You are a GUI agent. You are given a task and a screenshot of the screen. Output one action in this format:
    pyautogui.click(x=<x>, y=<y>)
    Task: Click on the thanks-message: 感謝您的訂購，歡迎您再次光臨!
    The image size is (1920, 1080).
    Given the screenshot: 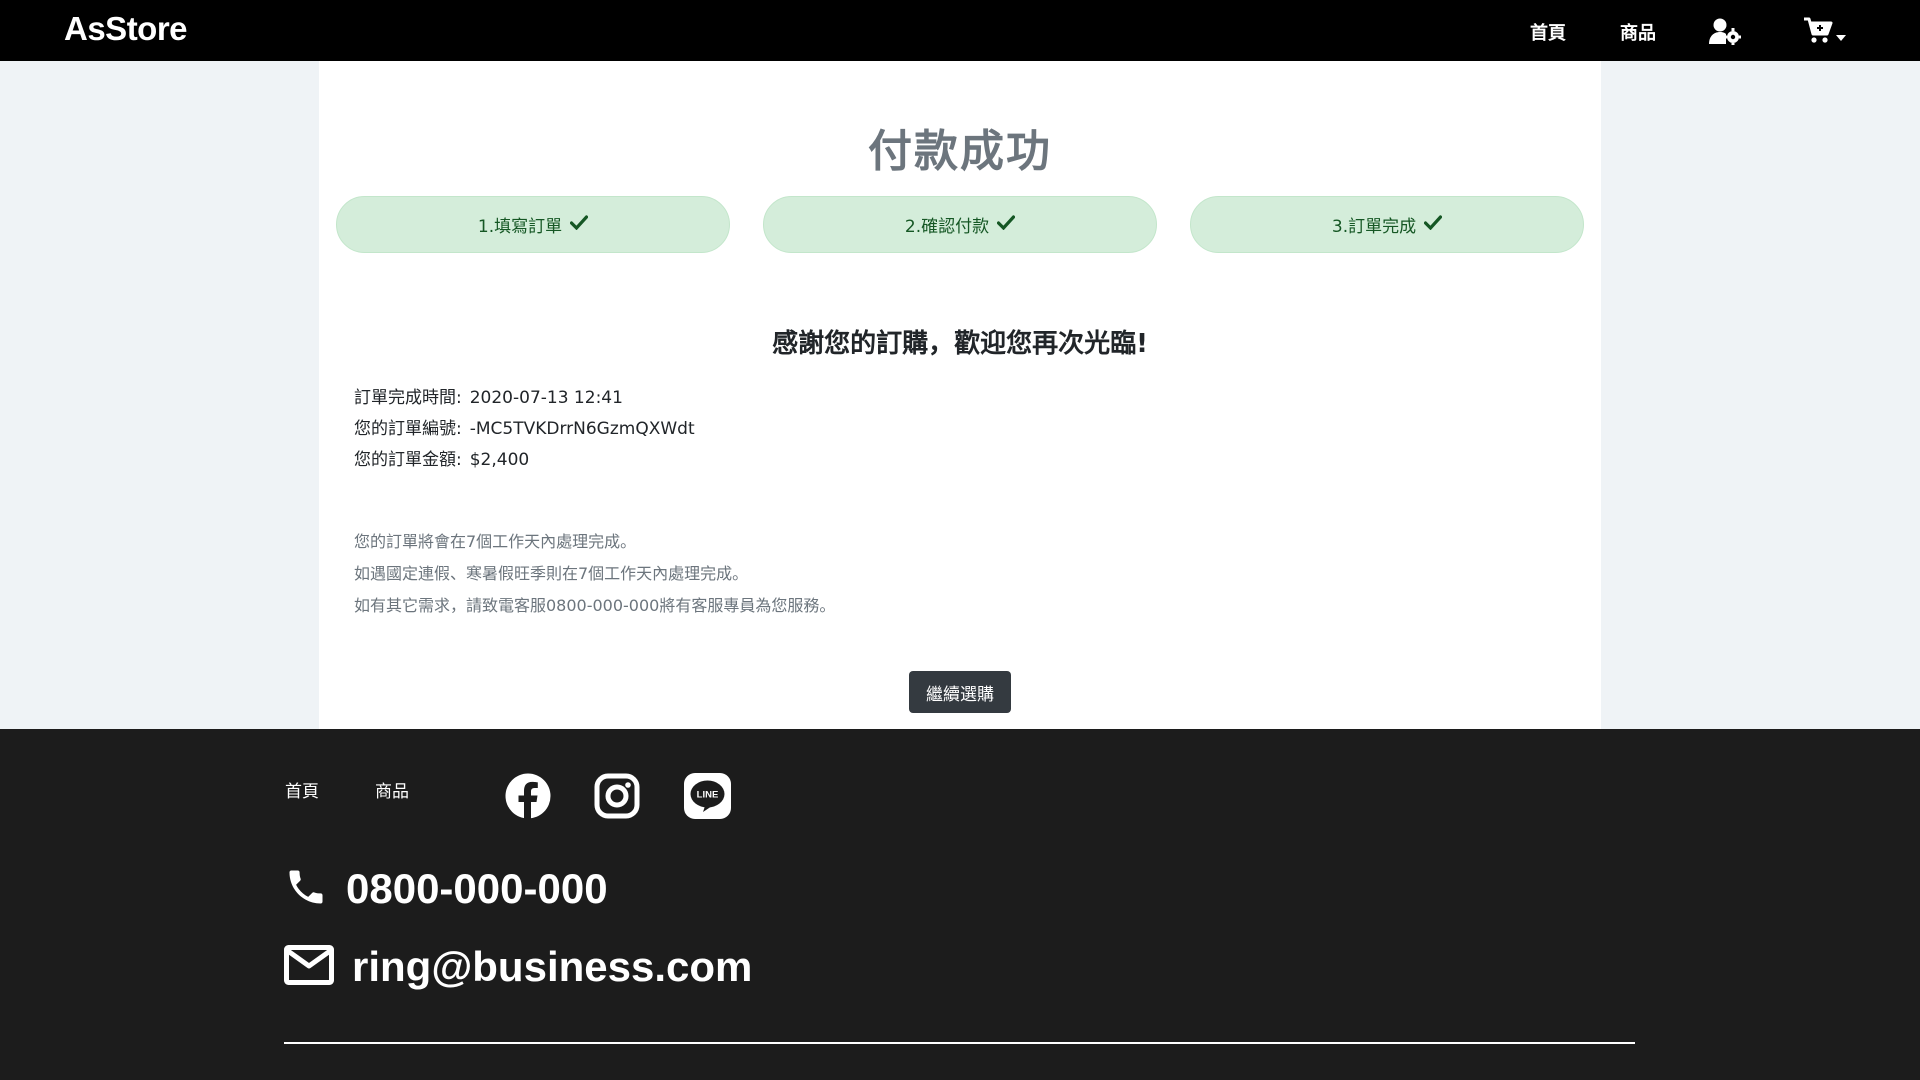 What is the action you would take?
    pyautogui.click(x=960, y=344)
    